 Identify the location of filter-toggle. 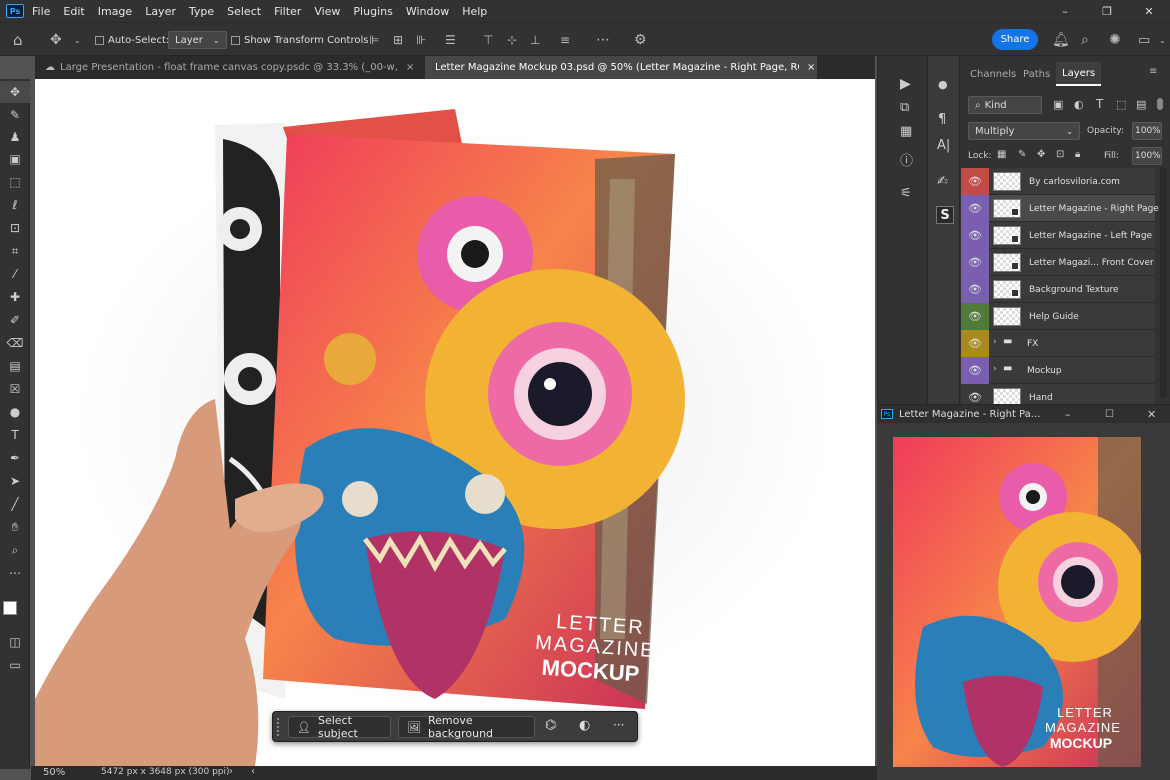
(1160, 104).